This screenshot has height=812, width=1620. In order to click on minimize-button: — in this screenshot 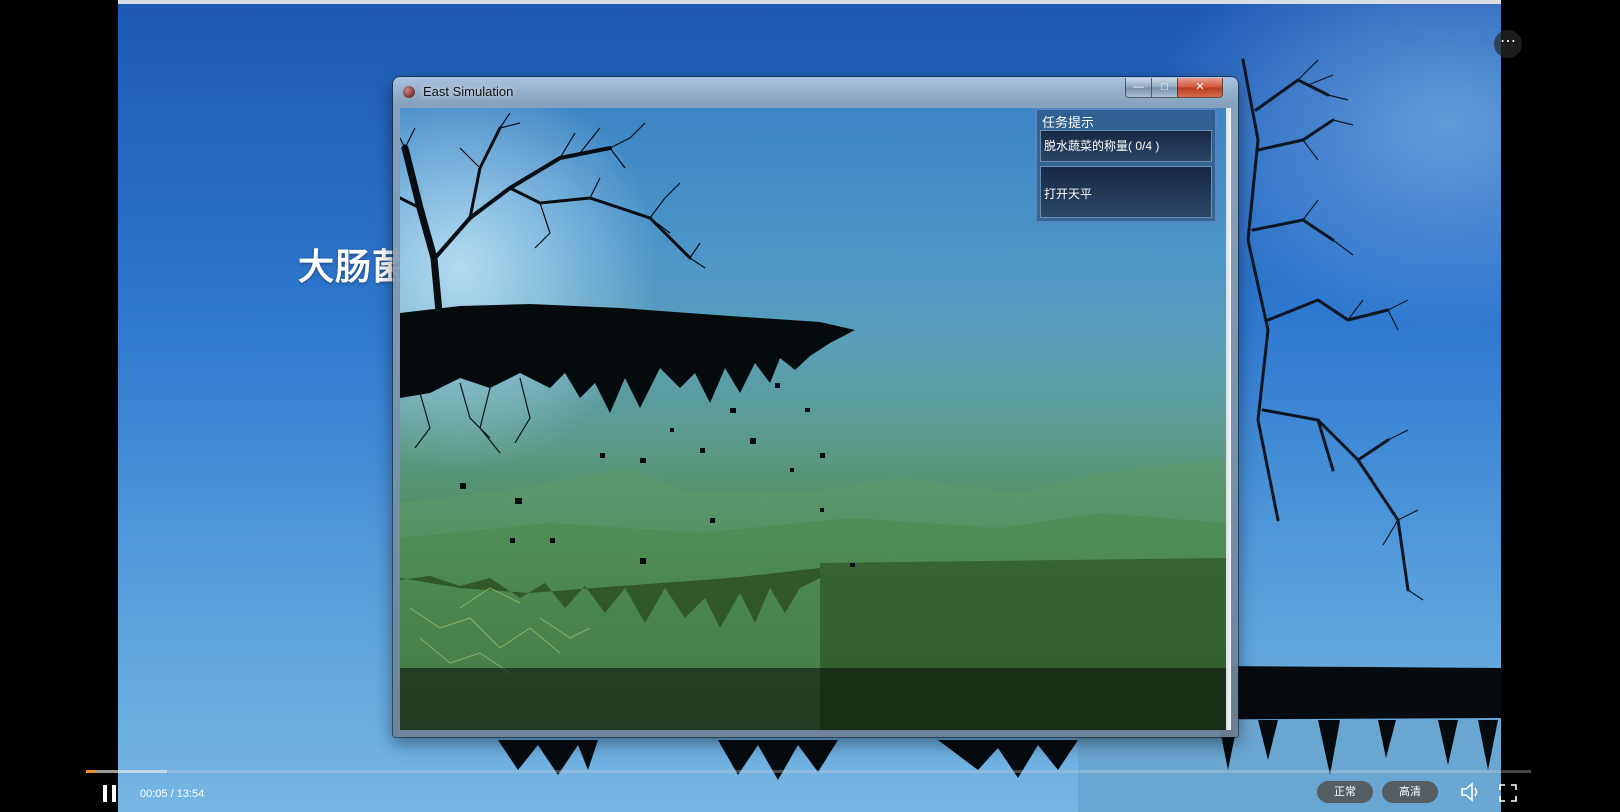, I will do `click(1138, 88)`.